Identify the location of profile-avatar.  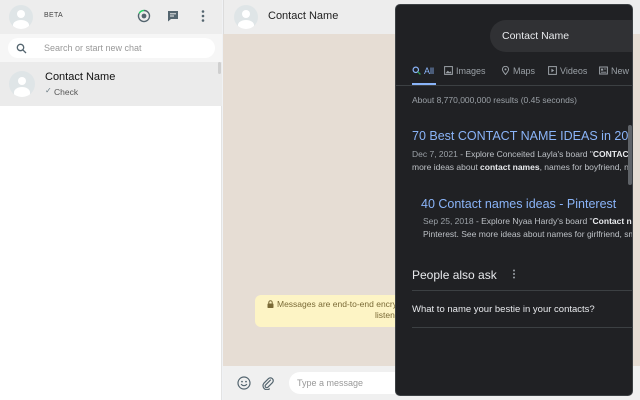
(21, 17).